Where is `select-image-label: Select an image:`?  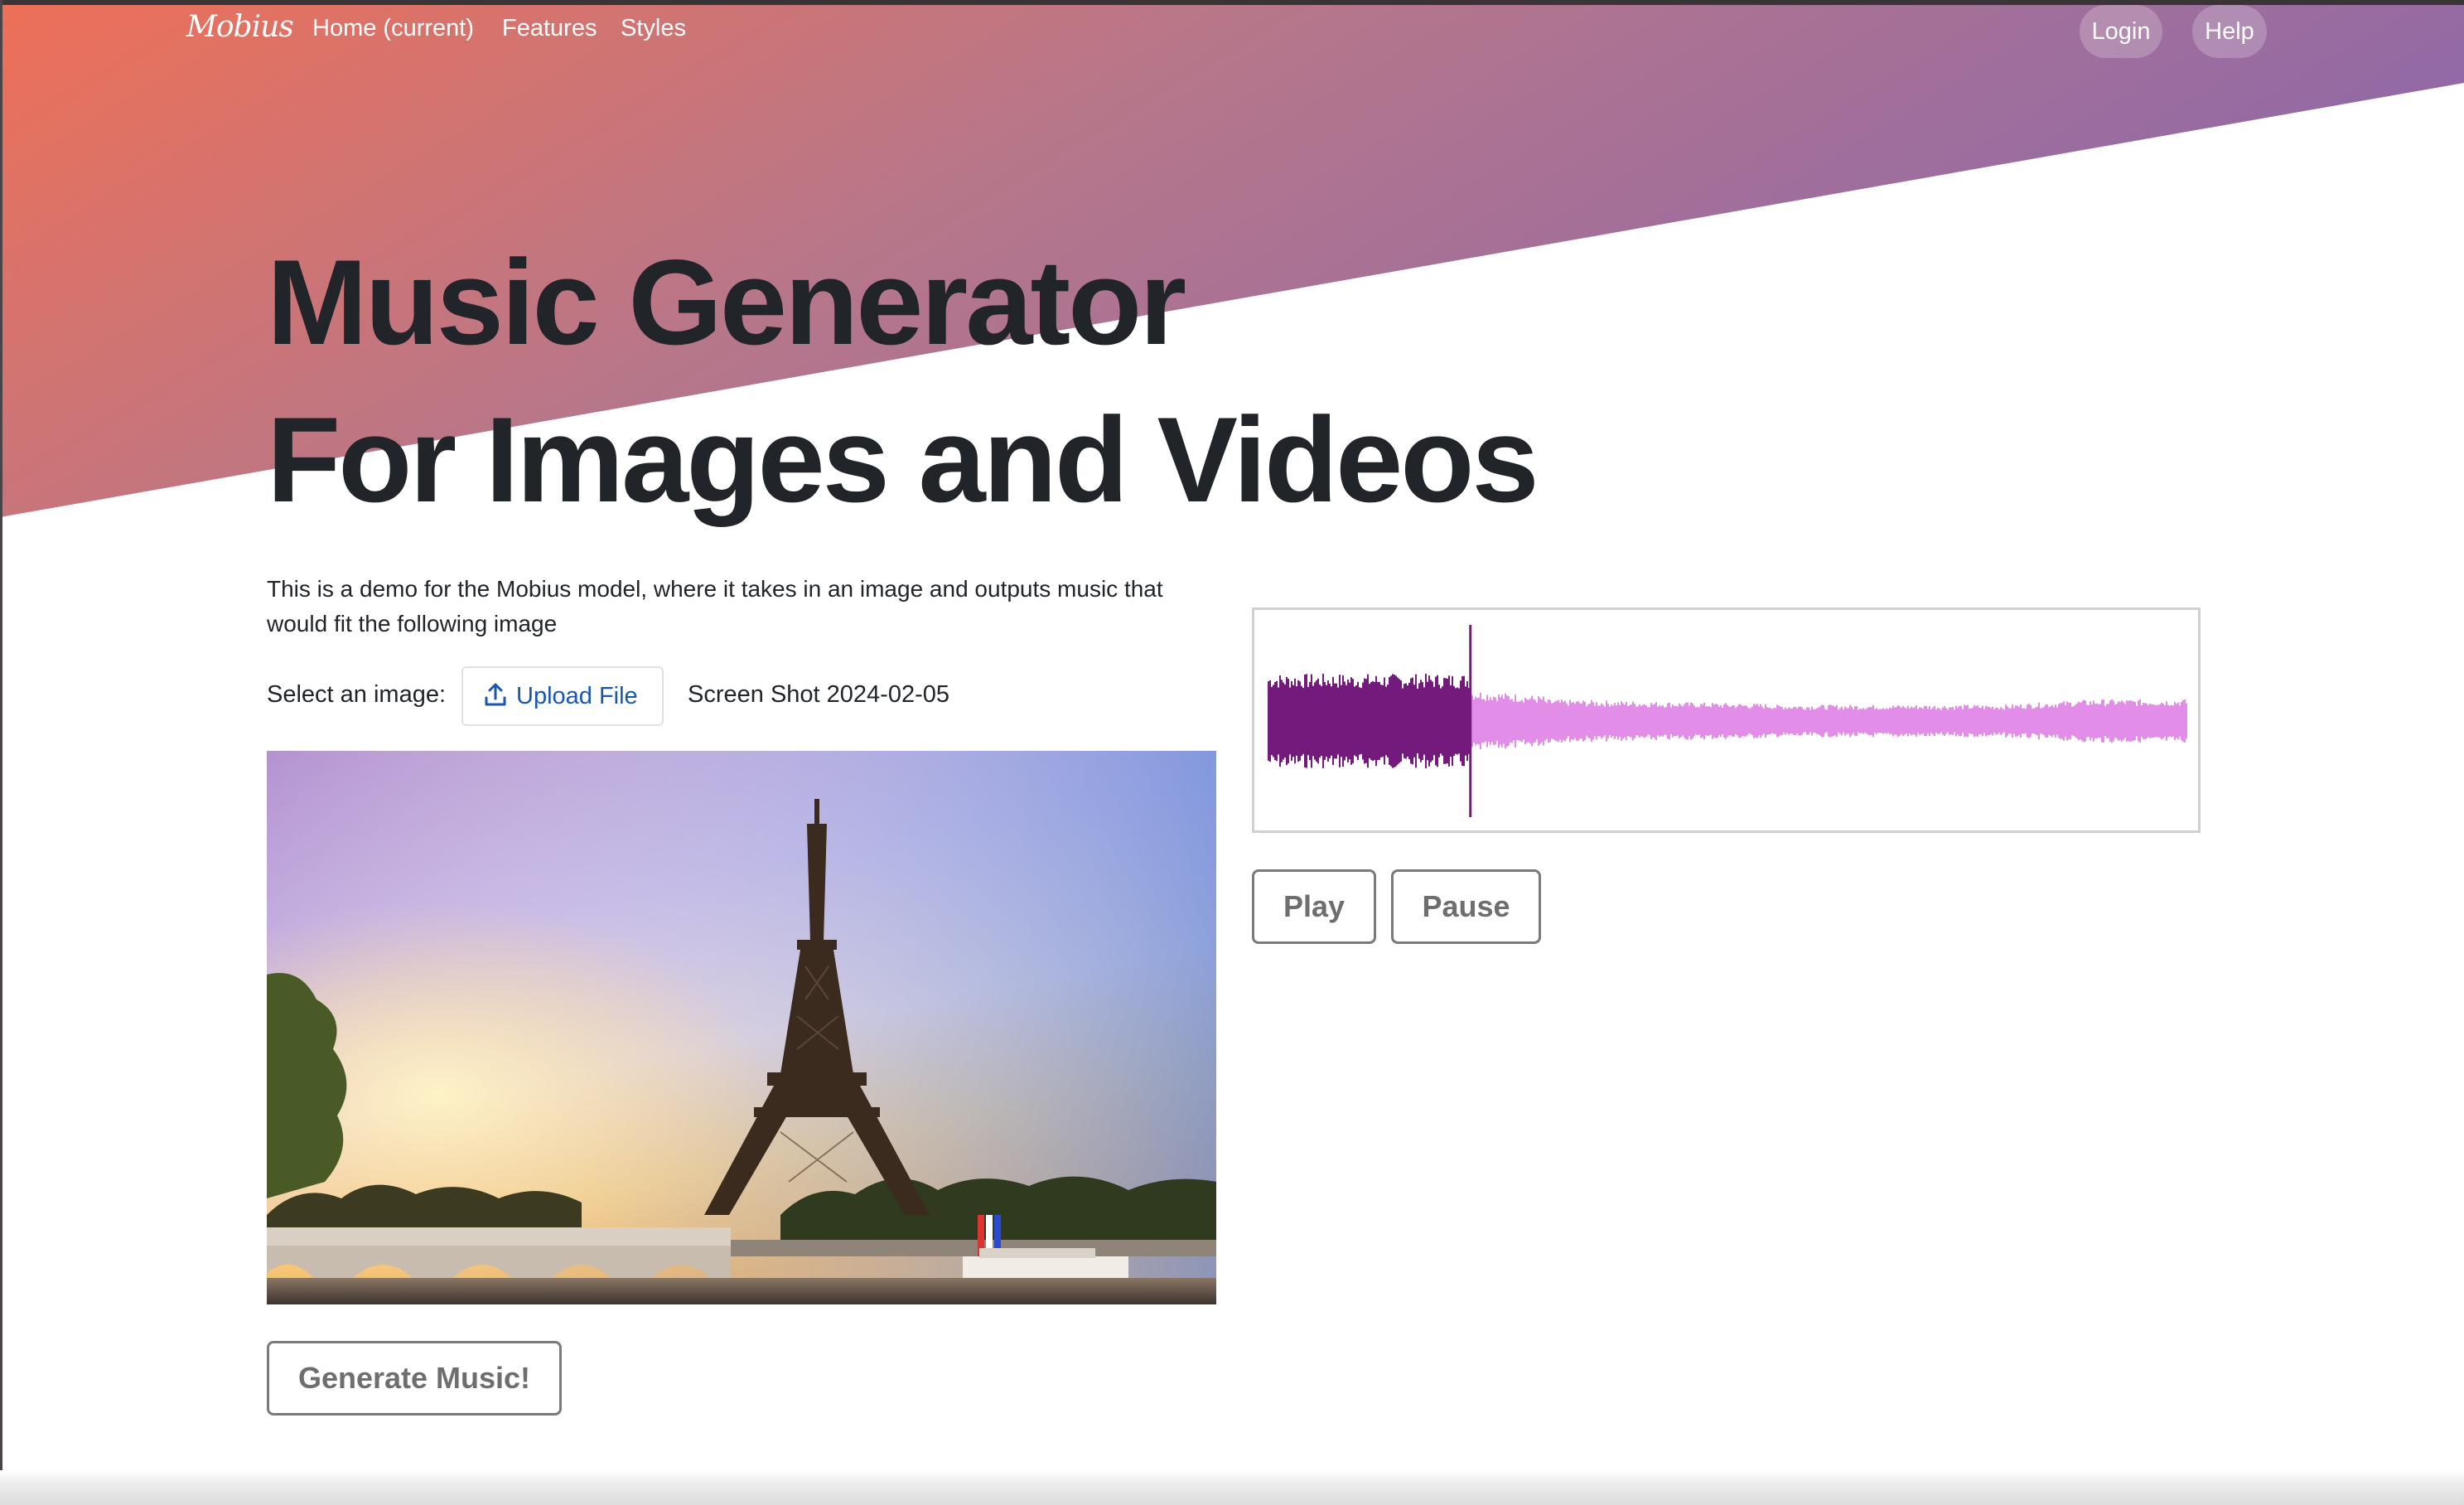
select-image-label: Select an image: is located at coordinates (357, 694).